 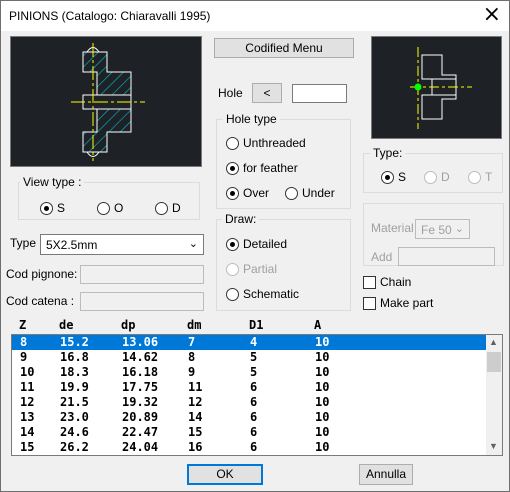 What do you see at coordinates (254, 342) in the screenshot?
I see `table-cell: 4` at bounding box center [254, 342].